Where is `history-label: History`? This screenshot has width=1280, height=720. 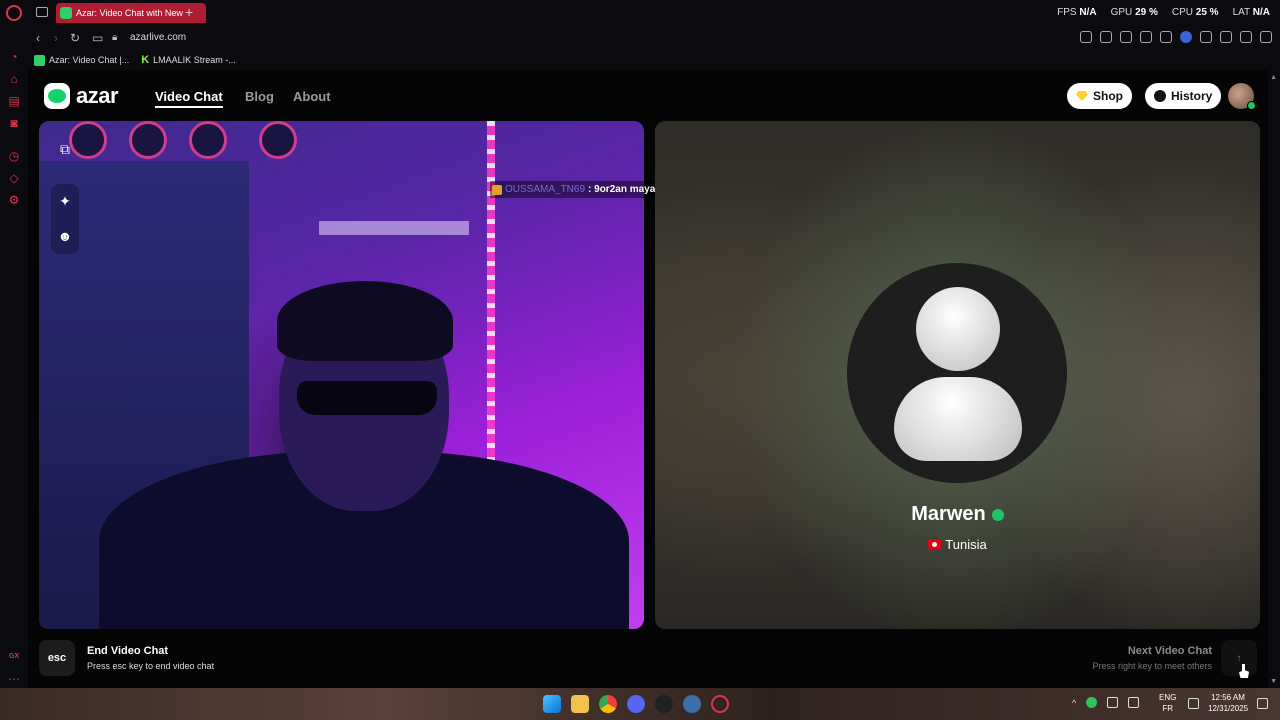
history-label: History is located at coordinates (1192, 96).